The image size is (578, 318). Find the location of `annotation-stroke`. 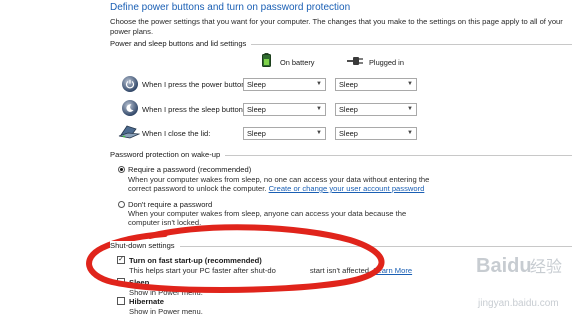

annotation-stroke is located at coordinates (235, 258).